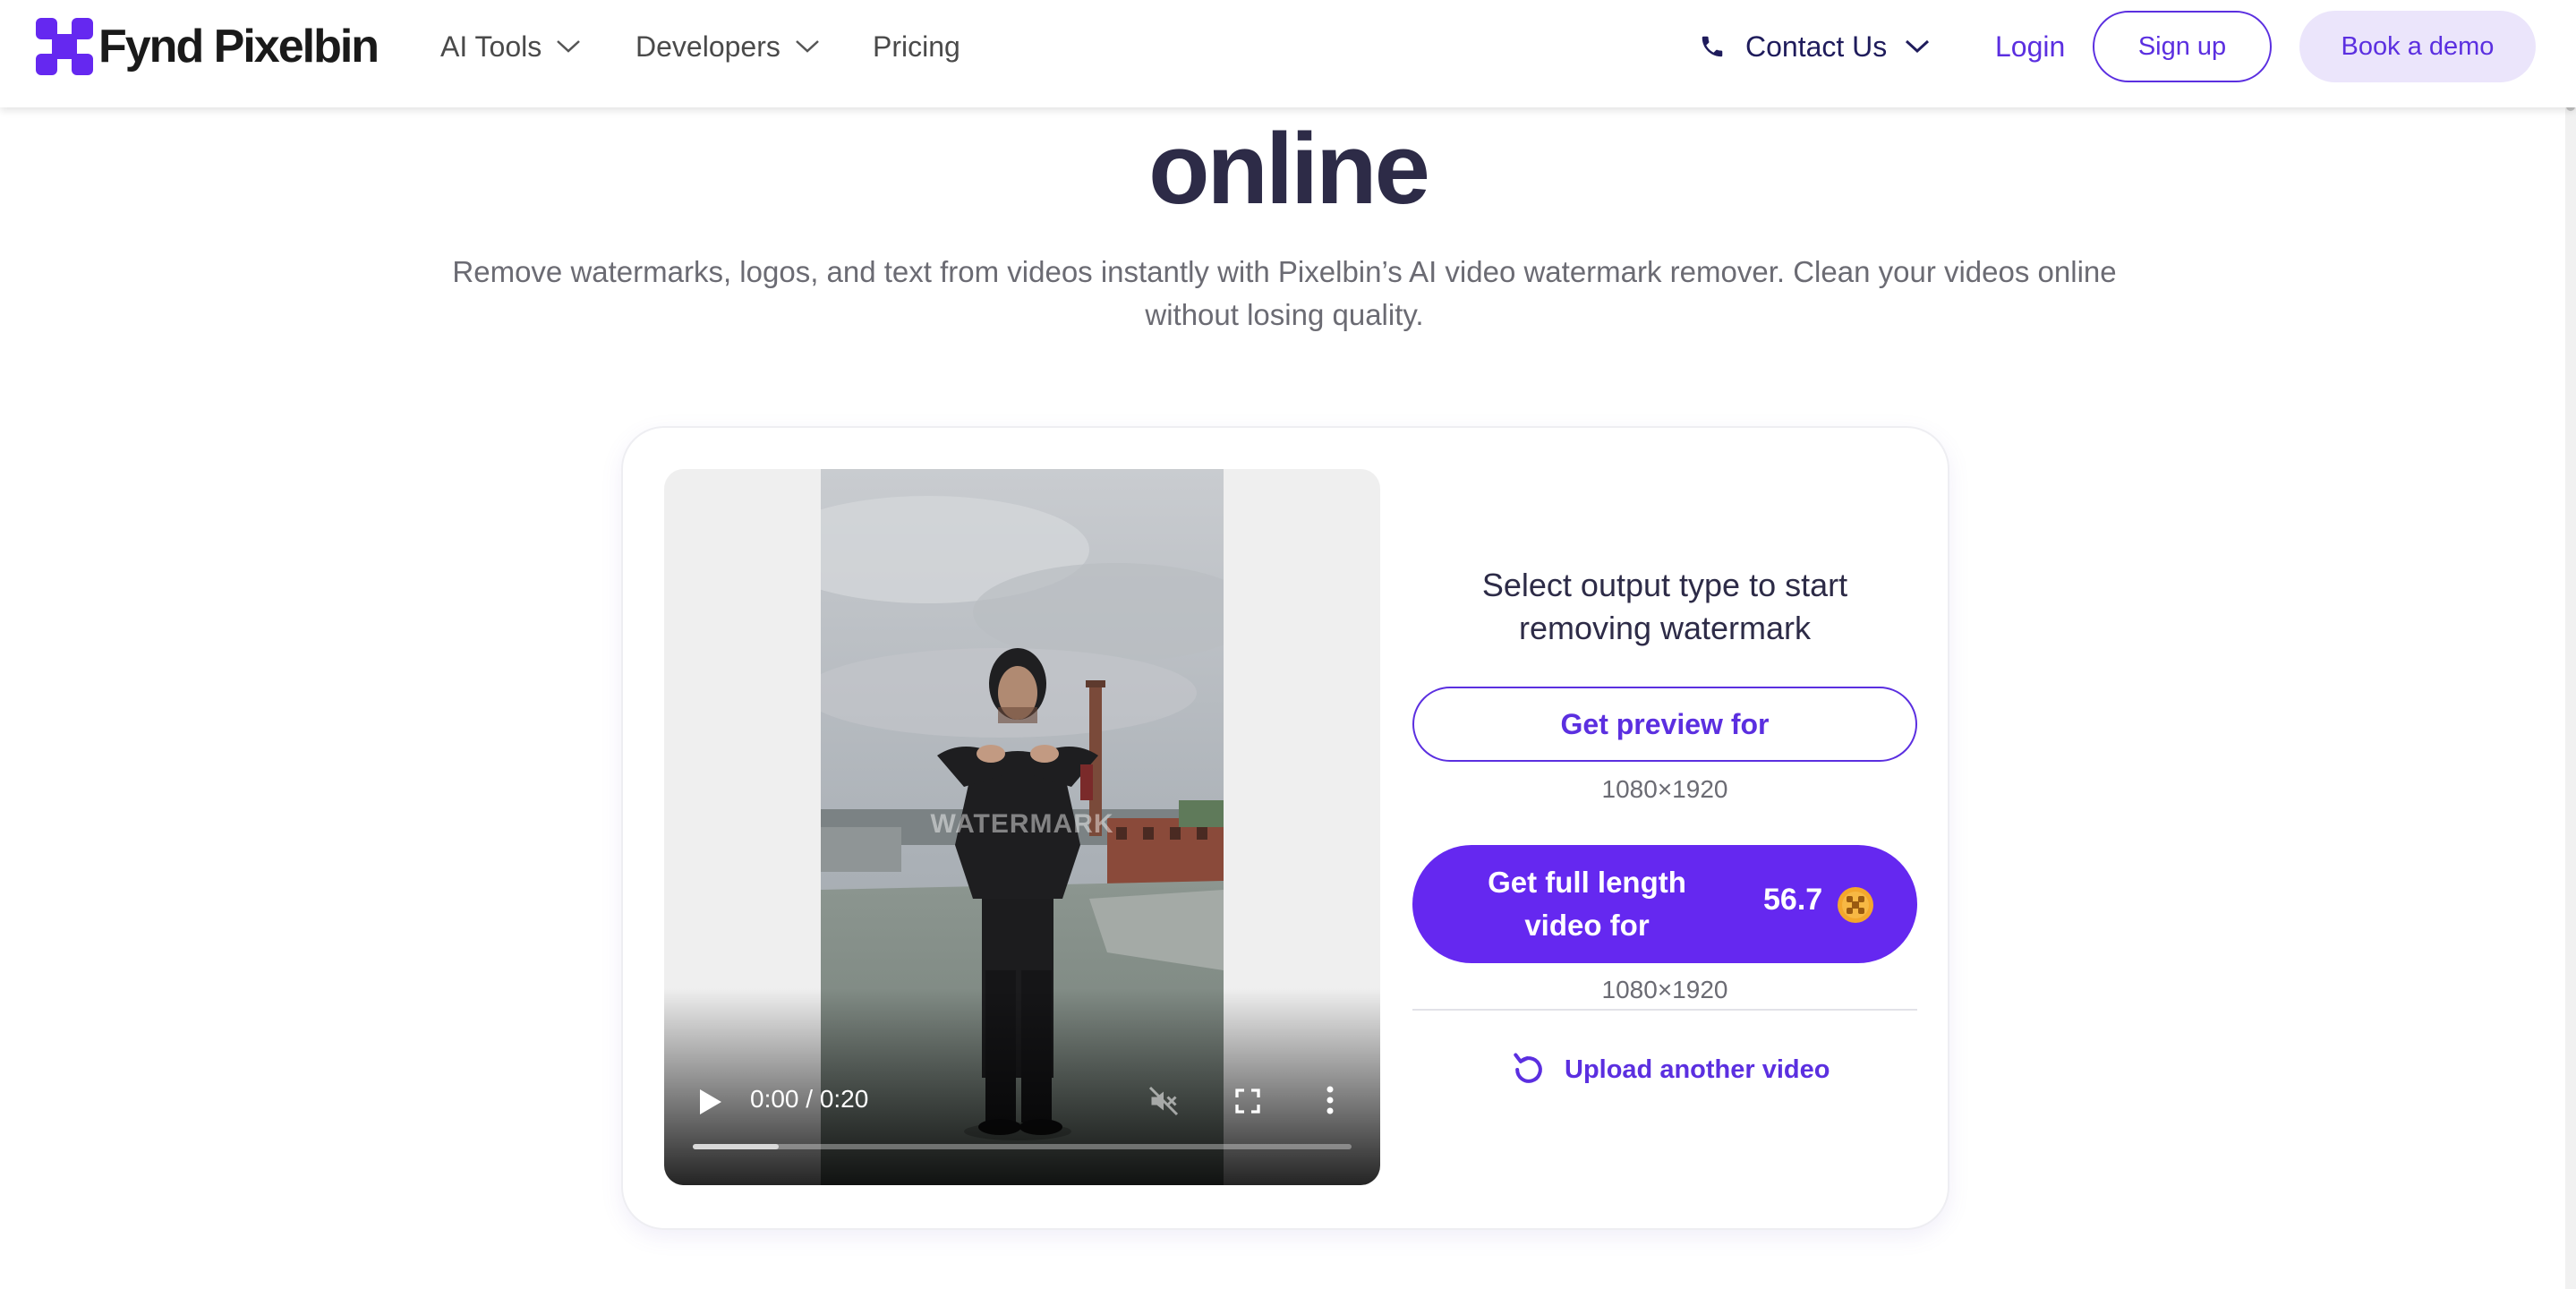 The image size is (2576, 1289). What do you see at coordinates (2570, 644) in the screenshot?
I see `page-scrollbar` at bounding box center [2570, 644].